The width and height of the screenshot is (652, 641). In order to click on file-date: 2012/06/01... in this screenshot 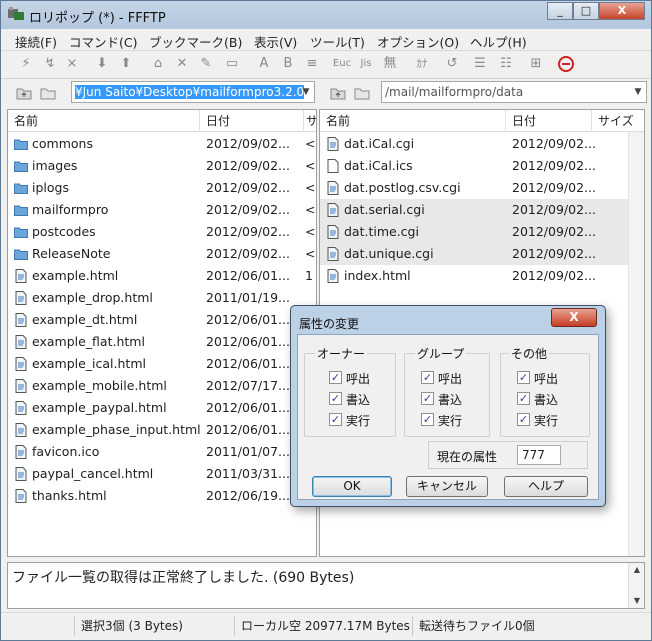, I will do `click(248, 319)`.